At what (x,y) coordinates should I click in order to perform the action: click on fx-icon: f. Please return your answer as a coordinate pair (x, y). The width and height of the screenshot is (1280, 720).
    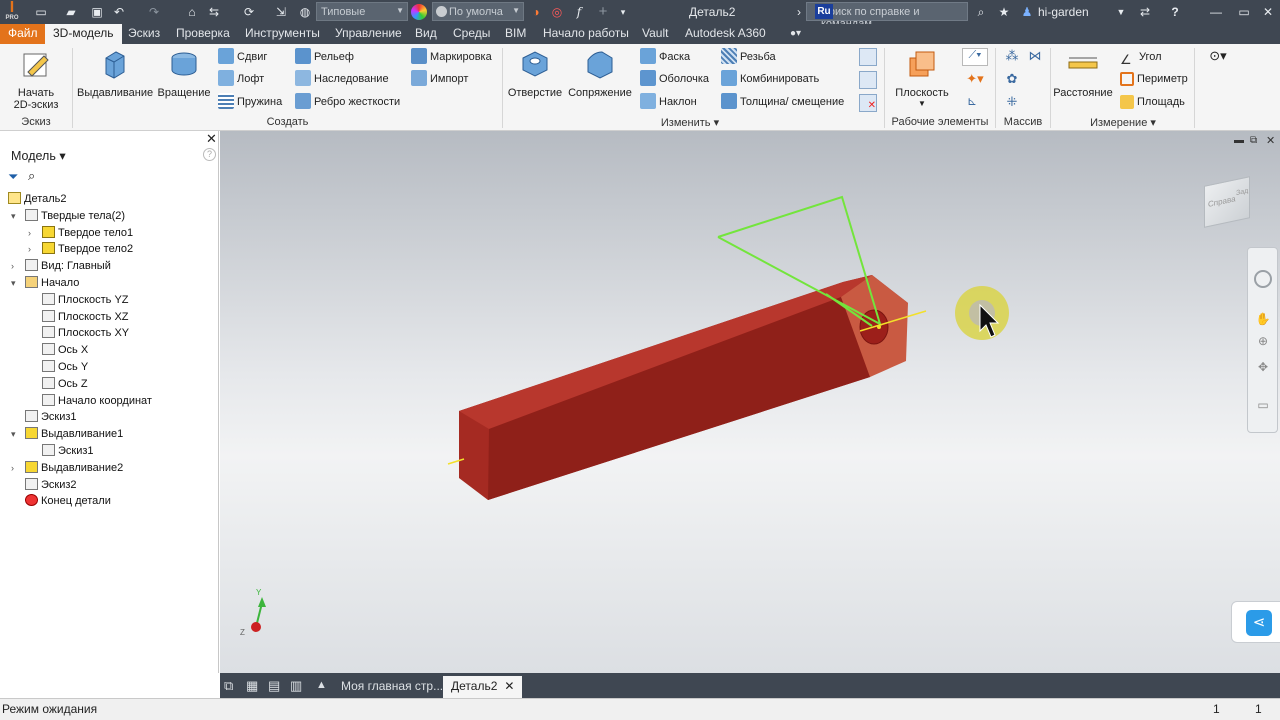
    Looking at the image, I should click on (579, 12).